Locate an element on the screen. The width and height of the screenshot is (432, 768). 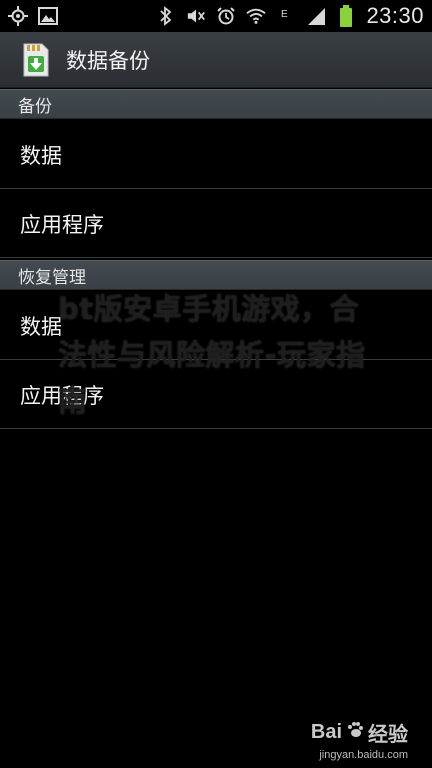
baidu-logo: Bai 经验 is located at coordinates (359, 732).